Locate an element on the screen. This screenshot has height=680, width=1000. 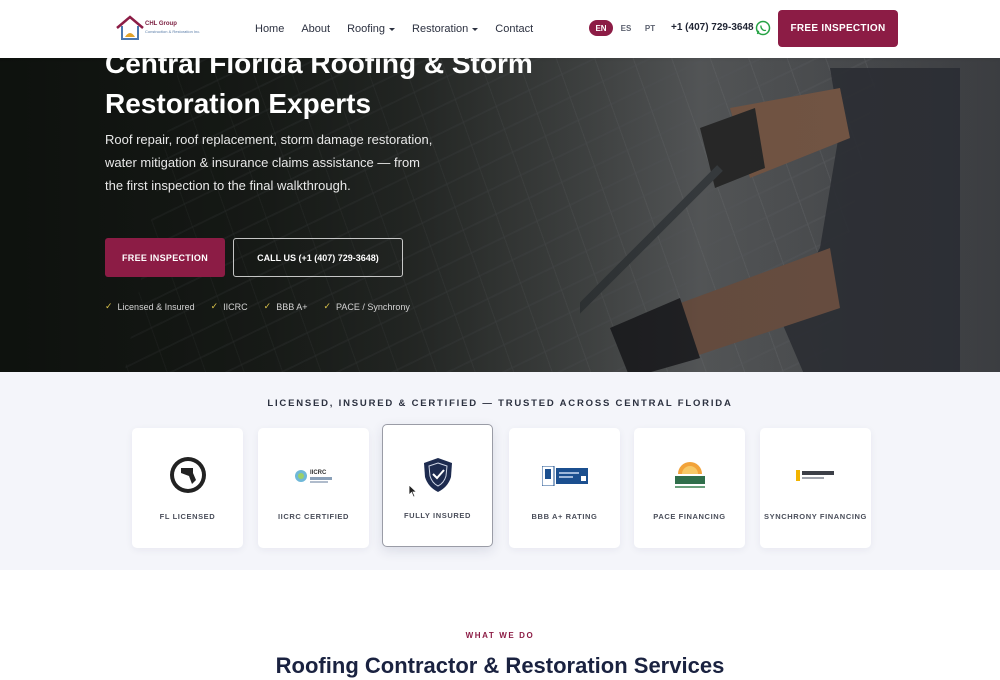
card-iicrc-label: IICRC CERTIFIED is located at coordinates (313, 516).